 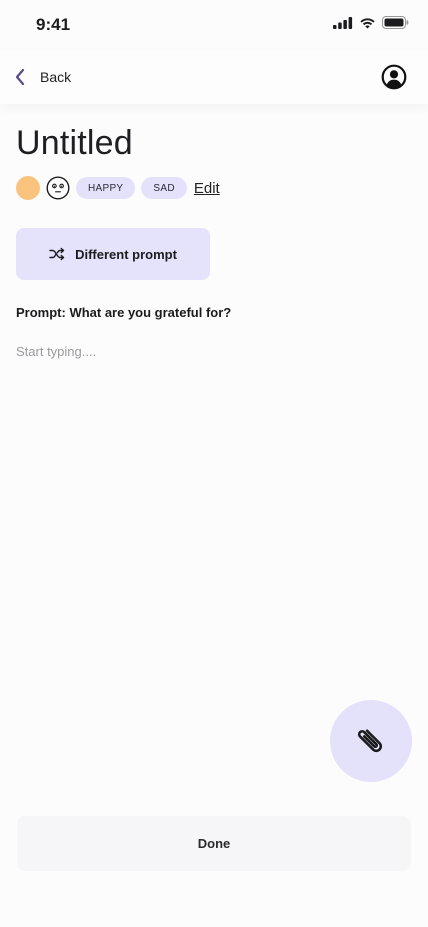 I want to click on status-bar: 9:41, so click(x=214, y=25).